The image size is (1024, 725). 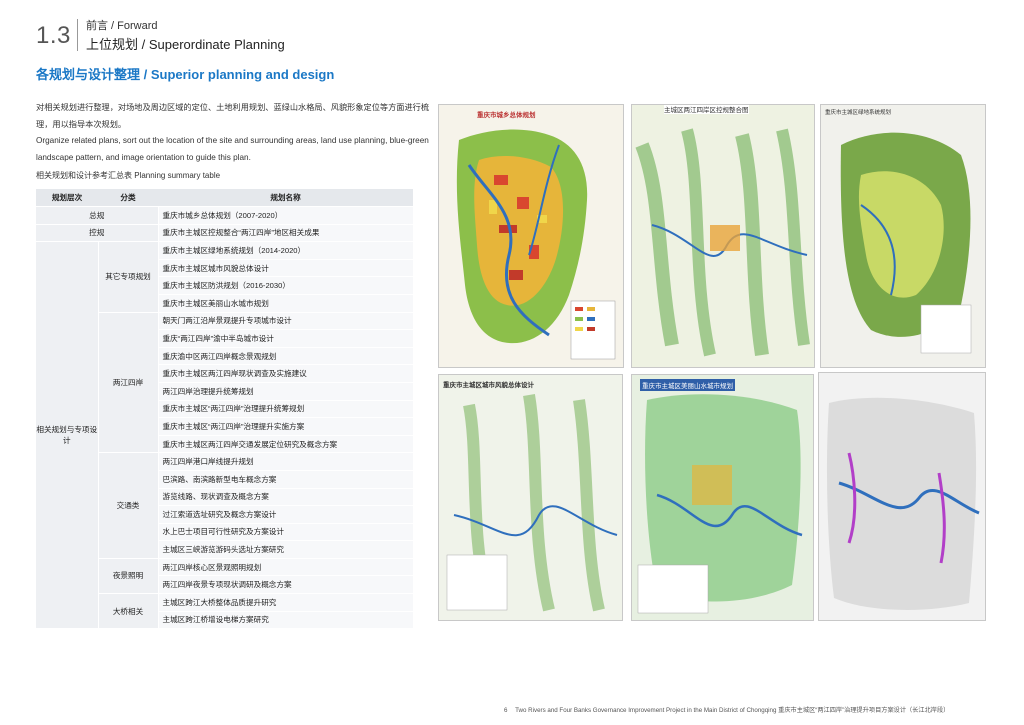 I want to click on category-cell: 两江四岸, so click(x=128, y=383).